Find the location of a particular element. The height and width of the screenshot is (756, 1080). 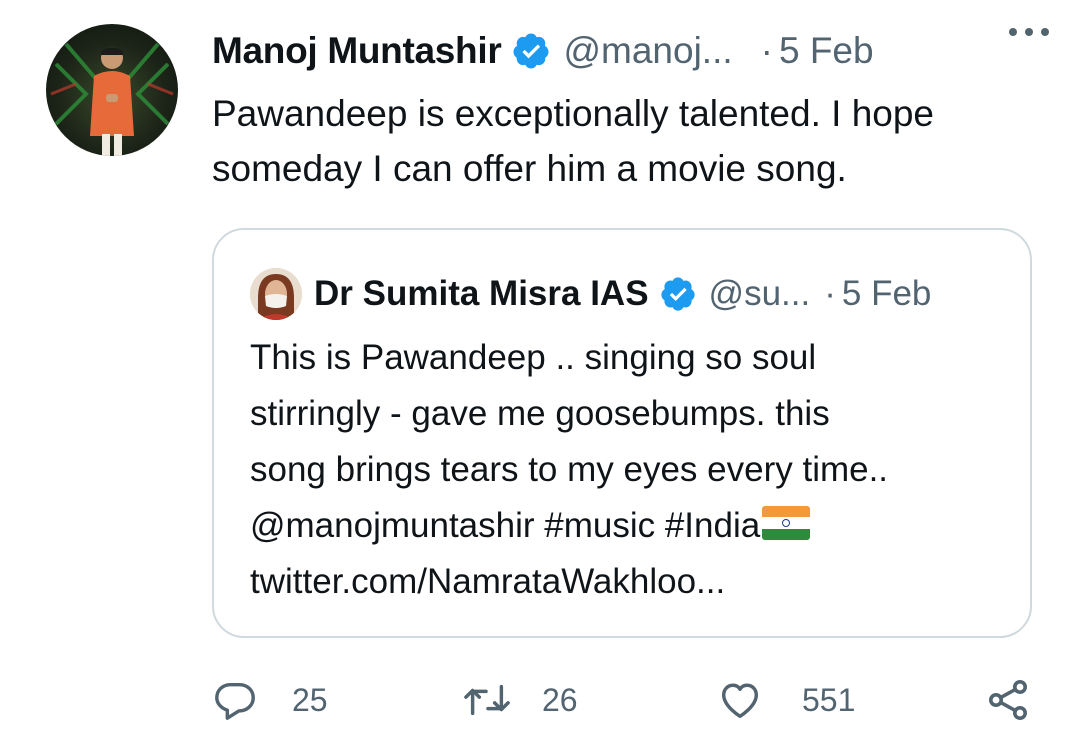

quoted-author-name: Dr Sumita Misra IAS is located at coordinates (481, 294).